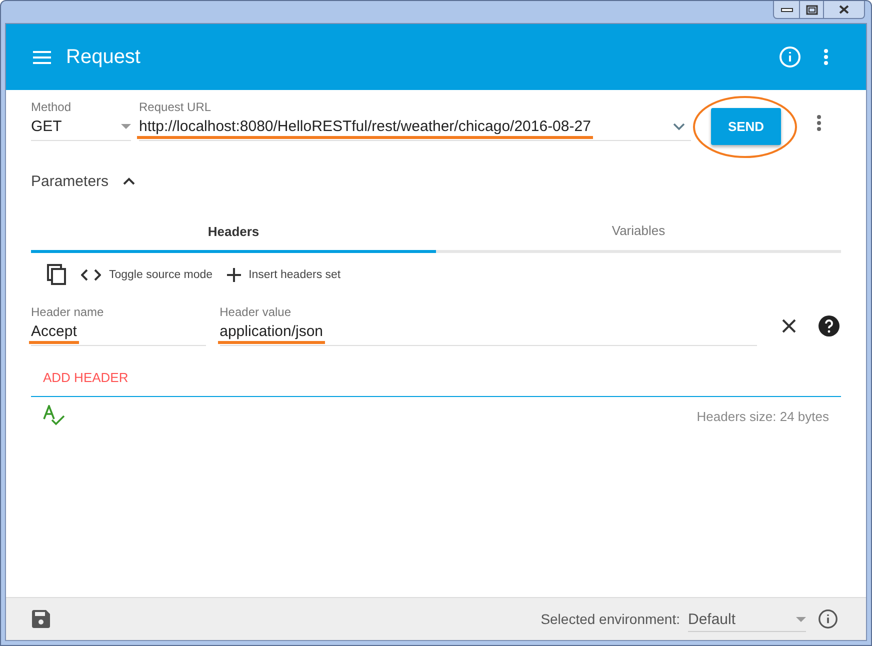  What do you see at coordinates (150, 275) in the screenshot?
I see `toolbar-button: Toggle source mode` at bounding box center [150, 275].